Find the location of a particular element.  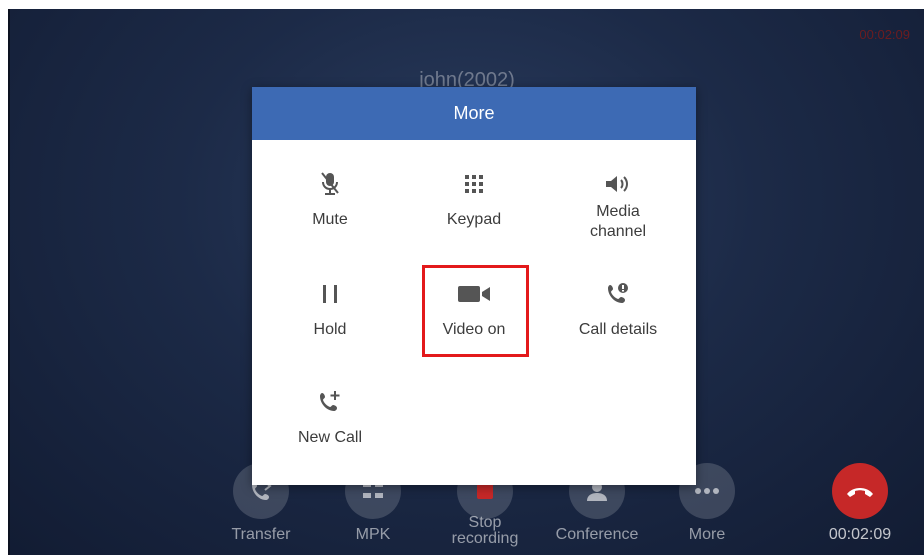

hold-label: Hold is located at coordinates (330, 329).